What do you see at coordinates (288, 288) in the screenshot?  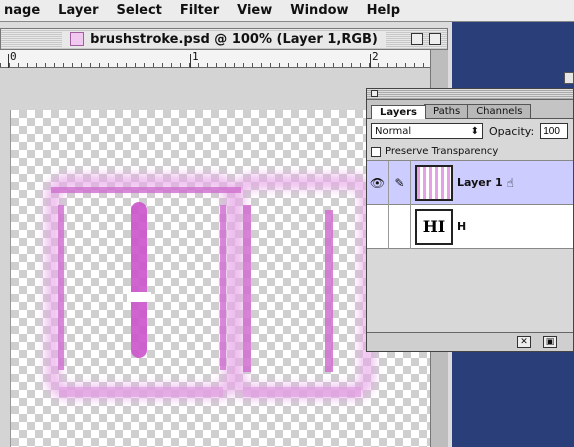 I see `letter-i-second` at bounding box center [288, 288].